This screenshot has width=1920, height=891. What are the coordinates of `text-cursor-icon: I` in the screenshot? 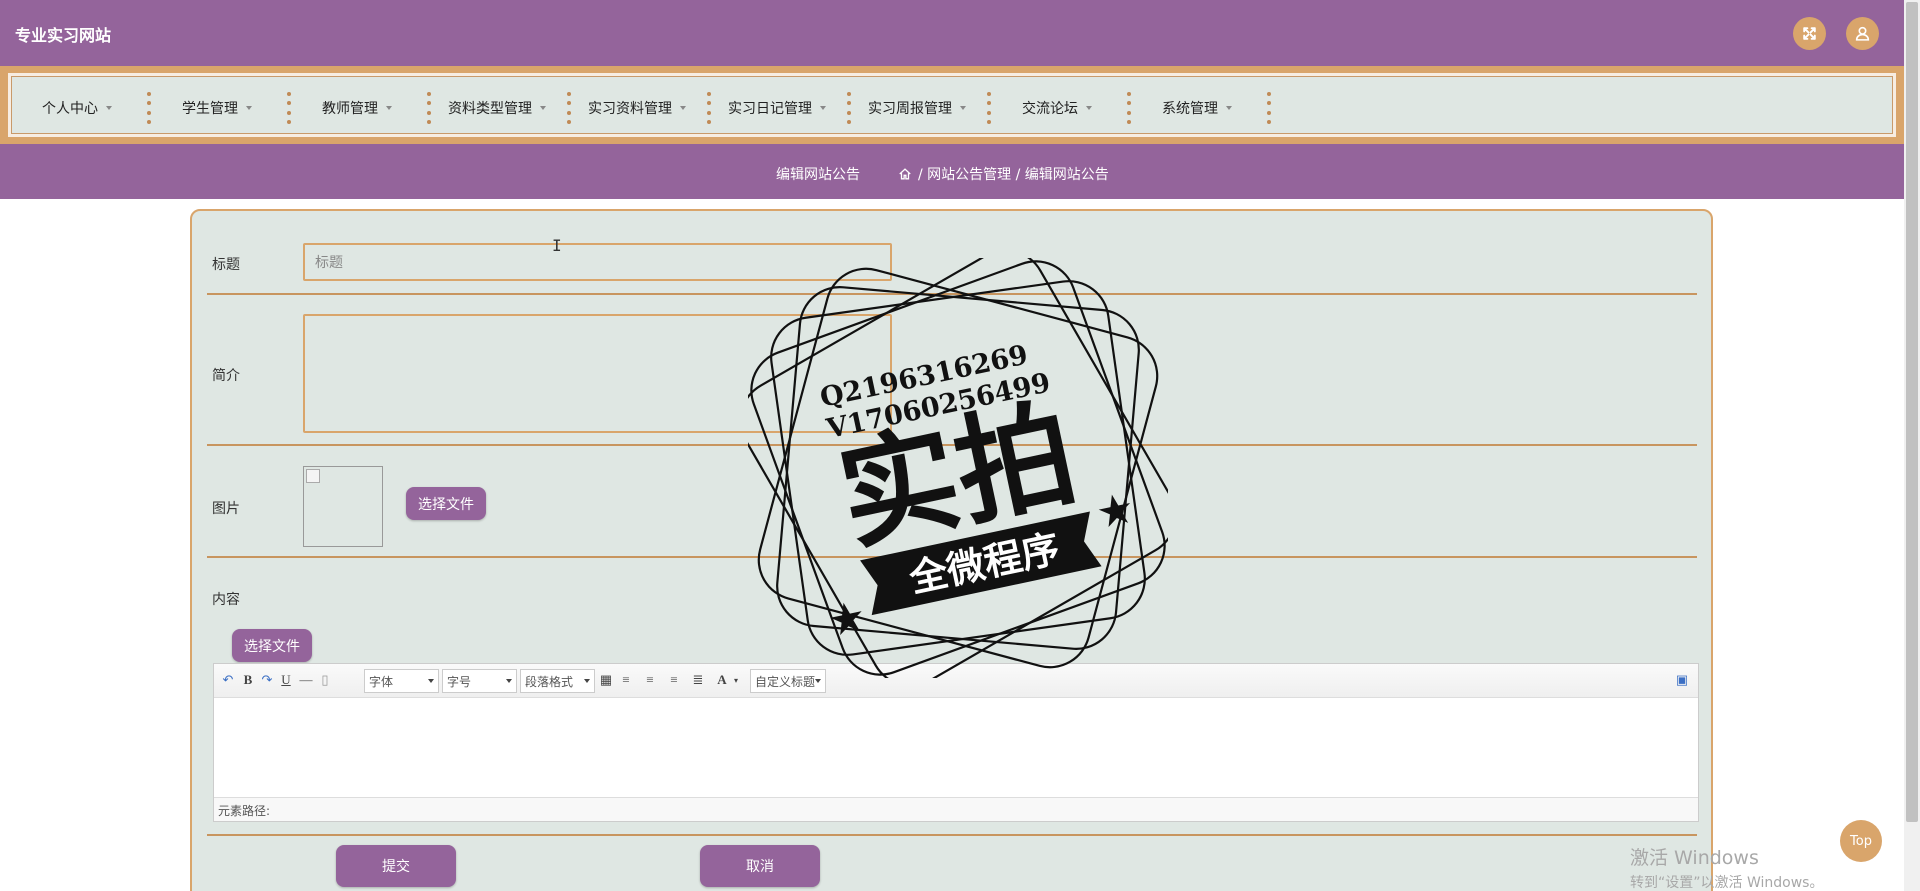 It's located at (557, 245).